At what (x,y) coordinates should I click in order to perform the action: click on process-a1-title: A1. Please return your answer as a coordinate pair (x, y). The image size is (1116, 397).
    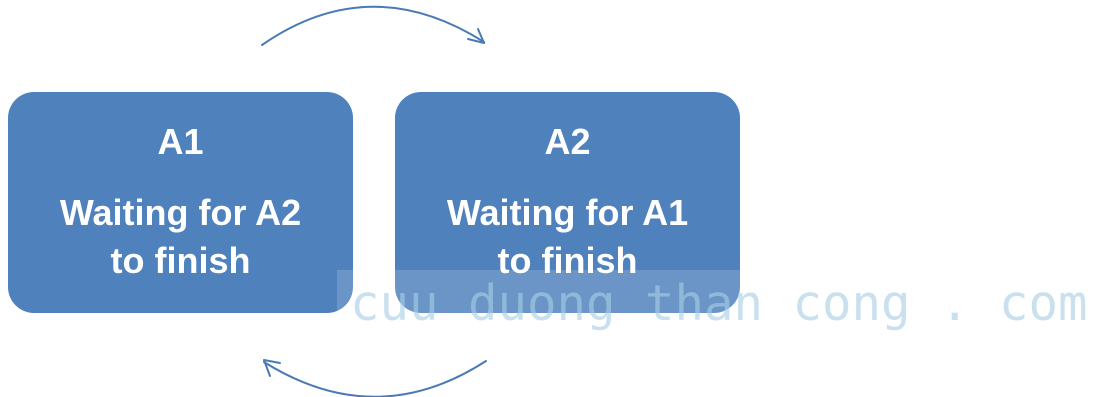
    Looking at the image, I should click on (180, 141).